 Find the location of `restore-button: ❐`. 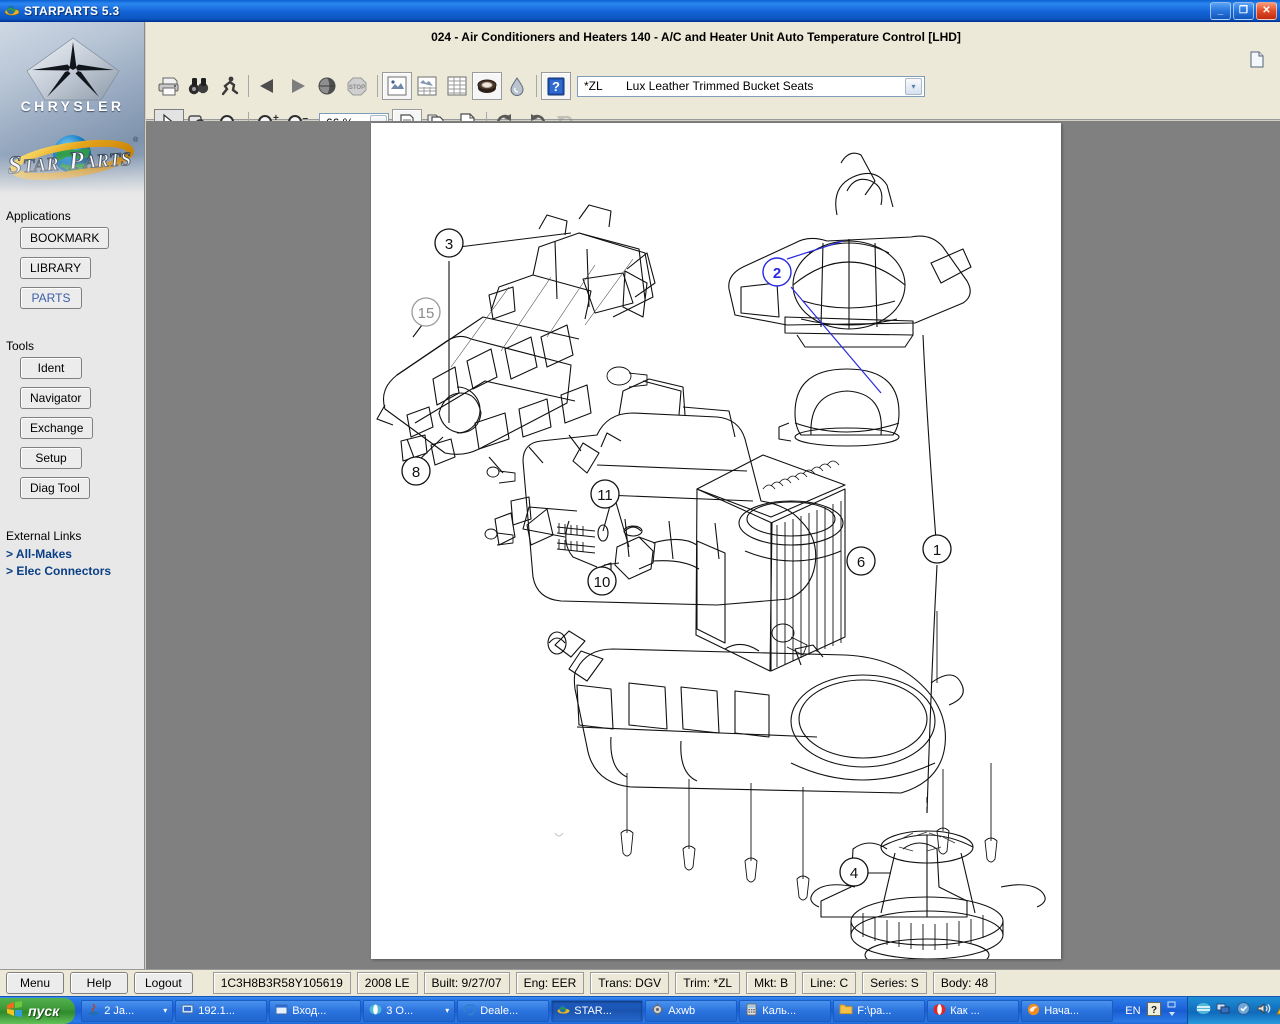

restore-button: ❐ is located at coordinates (1243, 10).